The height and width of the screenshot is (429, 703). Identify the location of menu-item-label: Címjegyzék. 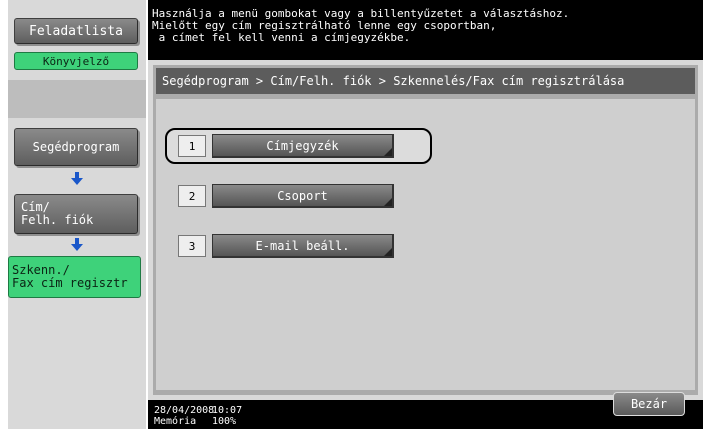
(302, 145).